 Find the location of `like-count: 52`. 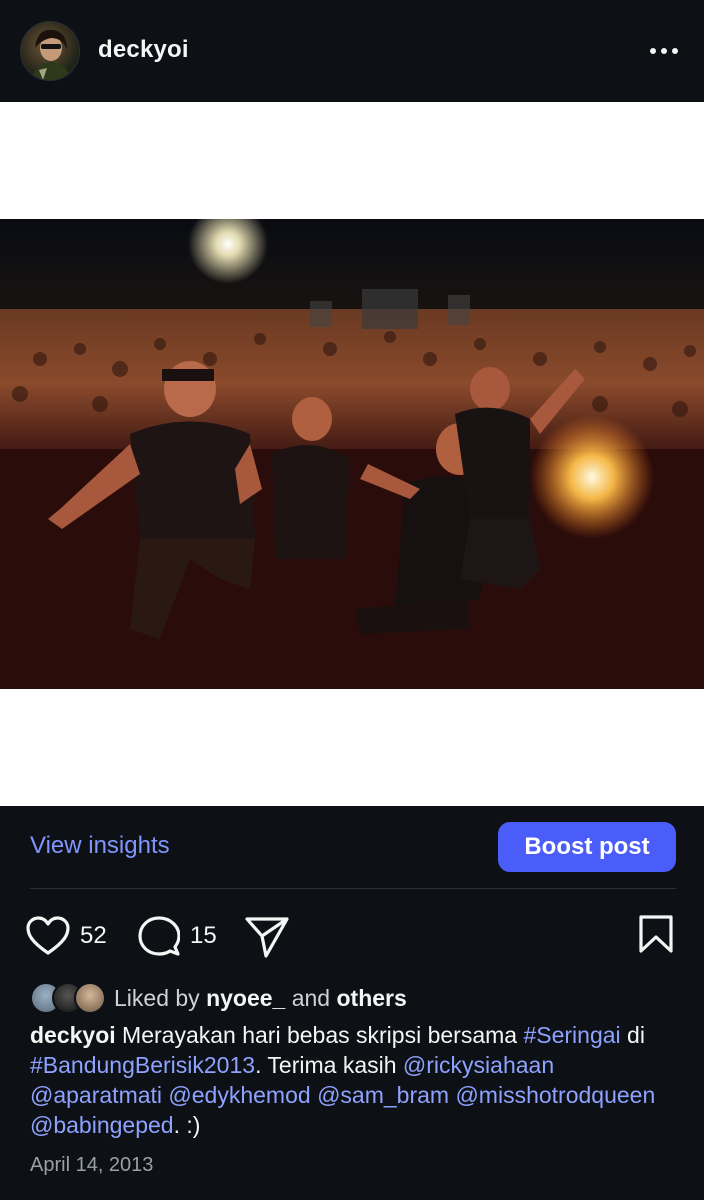

like-count: 52 is located at coordinates (93, 936).